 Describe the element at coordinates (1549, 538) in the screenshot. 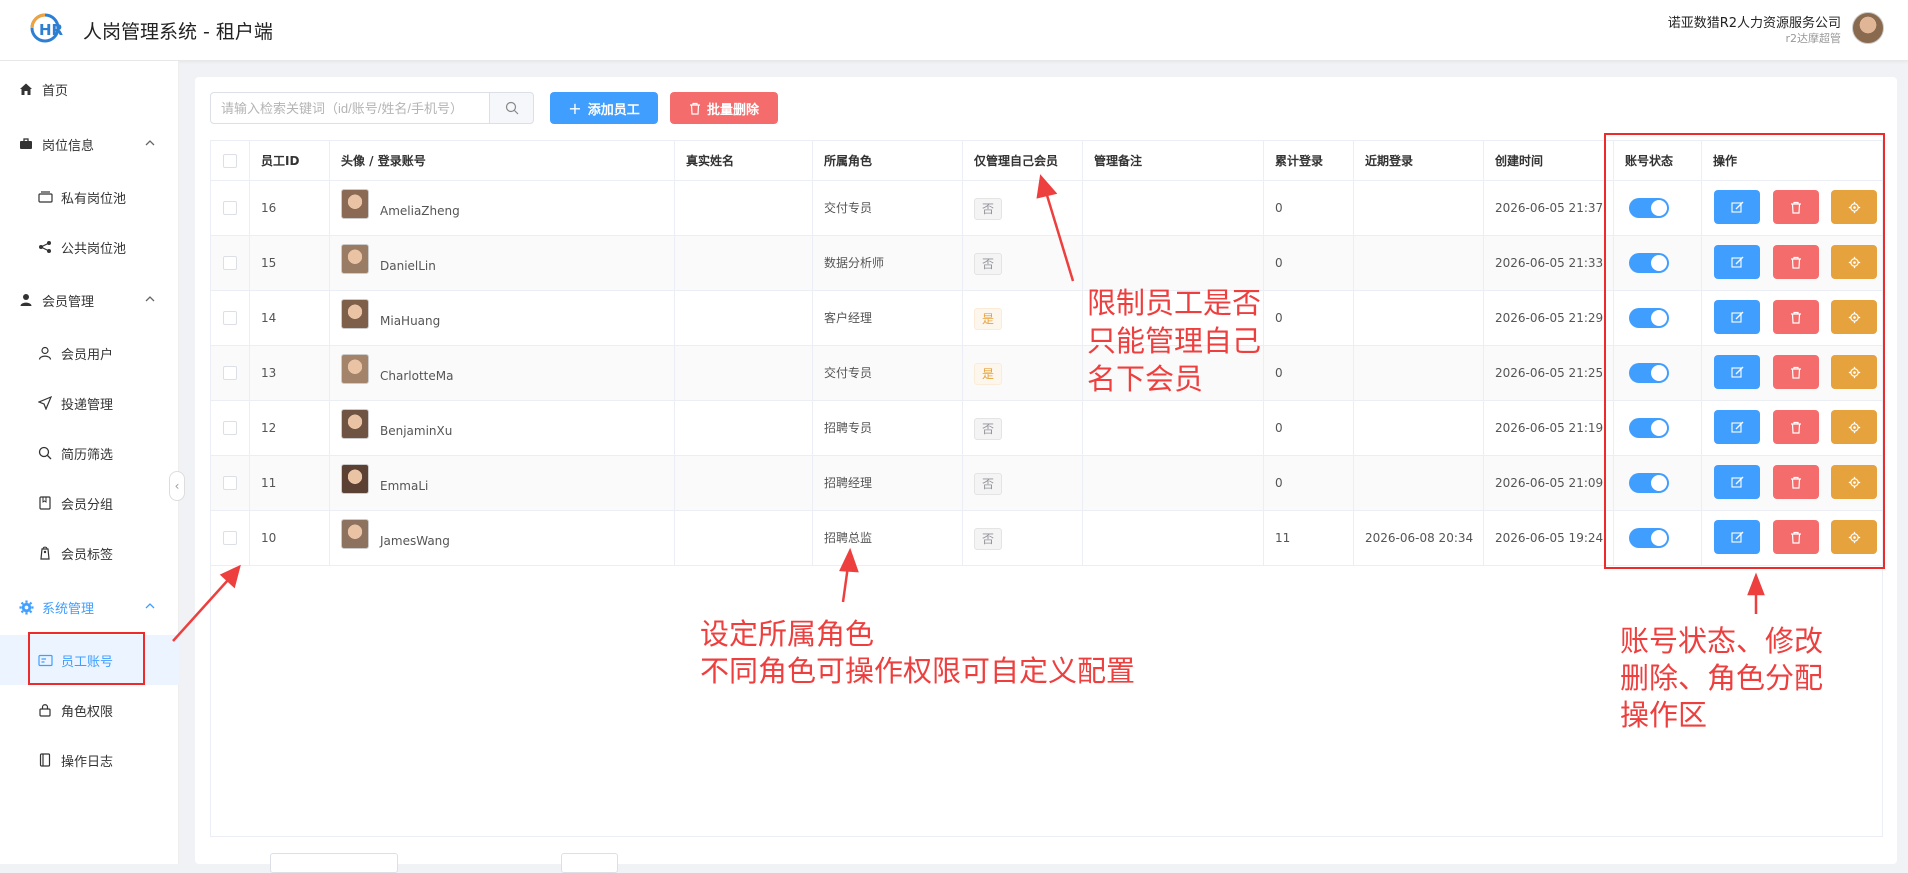

I see `created-time: 2026-06-05 19:24` at that location.